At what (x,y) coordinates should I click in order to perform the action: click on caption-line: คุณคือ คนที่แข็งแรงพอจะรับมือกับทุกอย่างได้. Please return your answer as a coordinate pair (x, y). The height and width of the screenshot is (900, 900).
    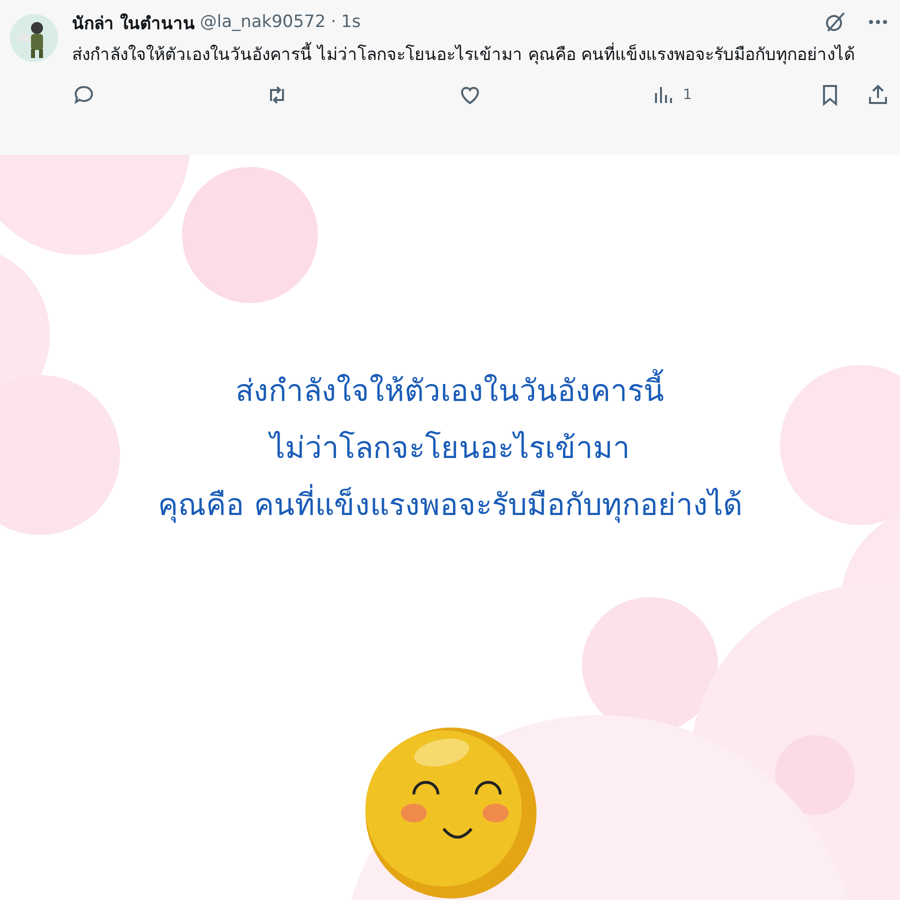
    Looking at the image, I should click on (450, 505).